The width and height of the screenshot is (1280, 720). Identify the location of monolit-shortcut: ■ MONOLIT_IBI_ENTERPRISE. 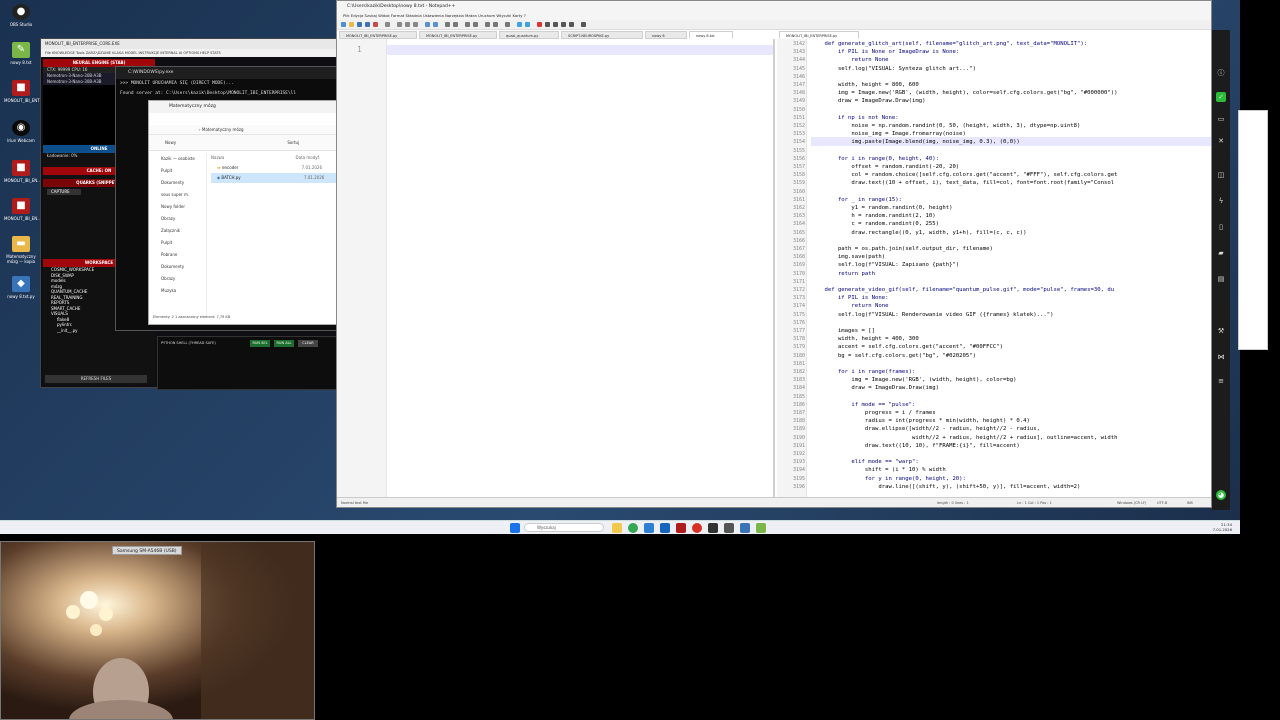
(30, 91).